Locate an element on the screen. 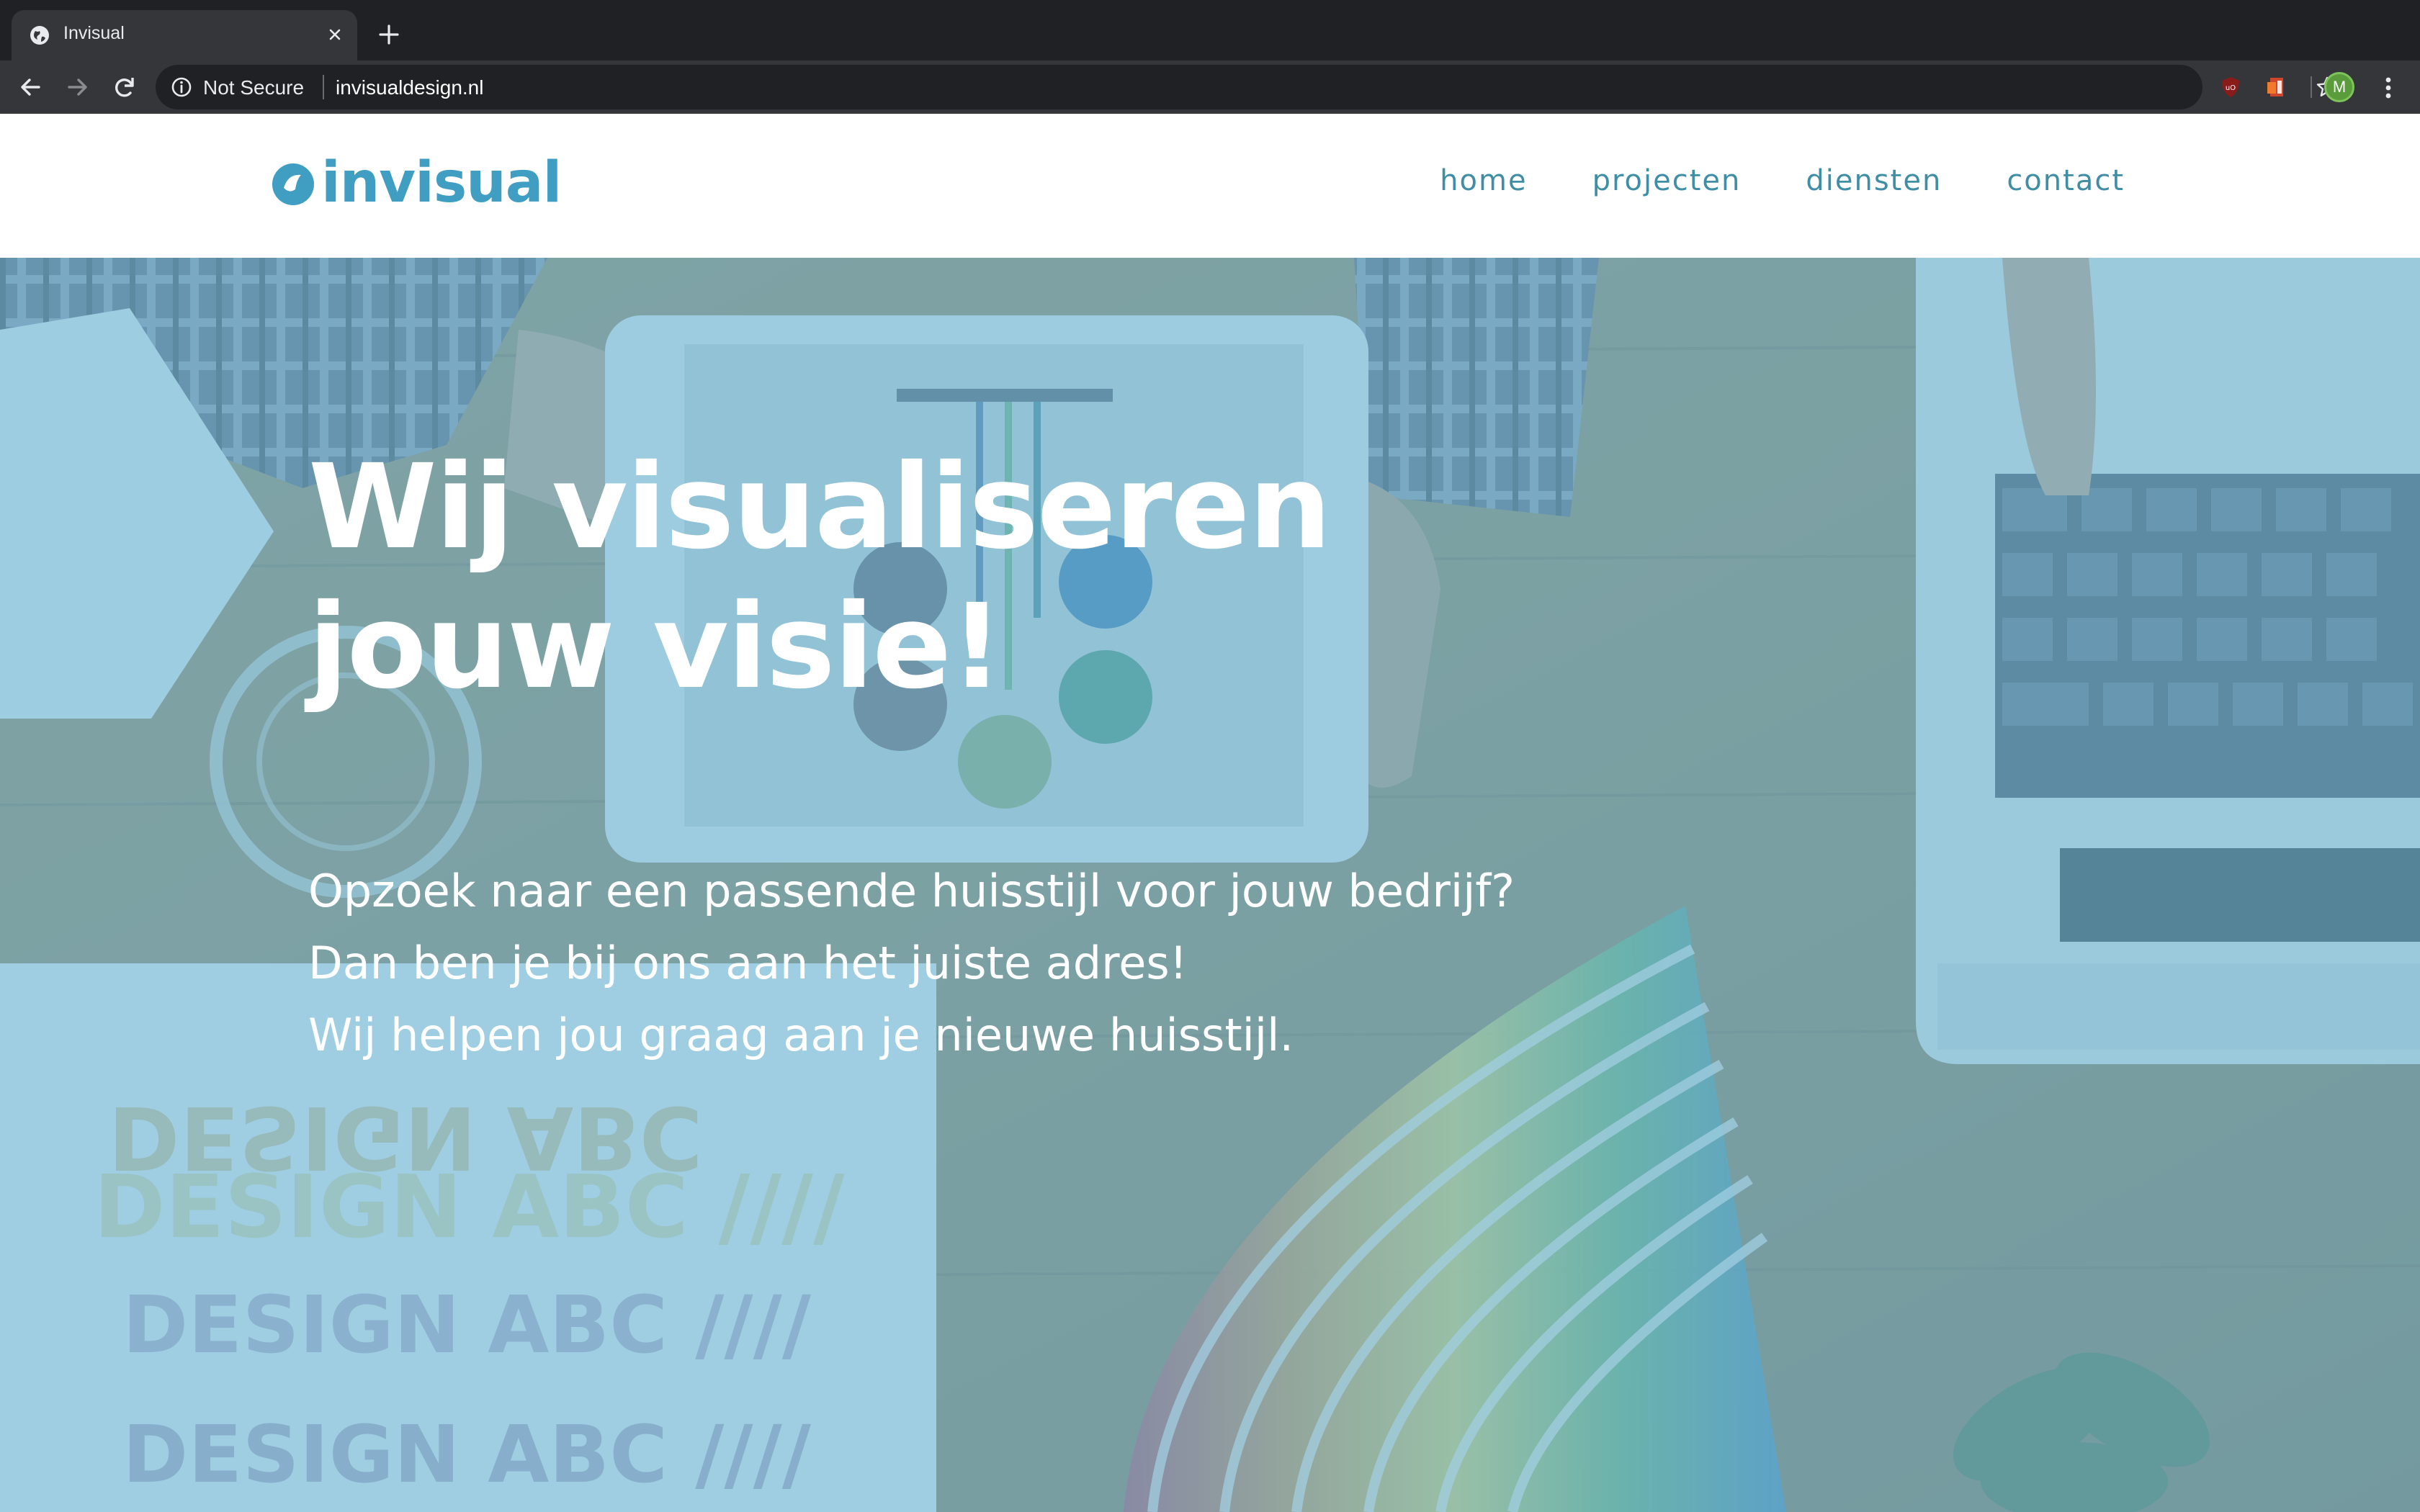 The height and width of the screenshot is (1512, 2420). hero-line-2: Dan ben je bij ons aan het juiste adres! is located at coordinates (748, 963).